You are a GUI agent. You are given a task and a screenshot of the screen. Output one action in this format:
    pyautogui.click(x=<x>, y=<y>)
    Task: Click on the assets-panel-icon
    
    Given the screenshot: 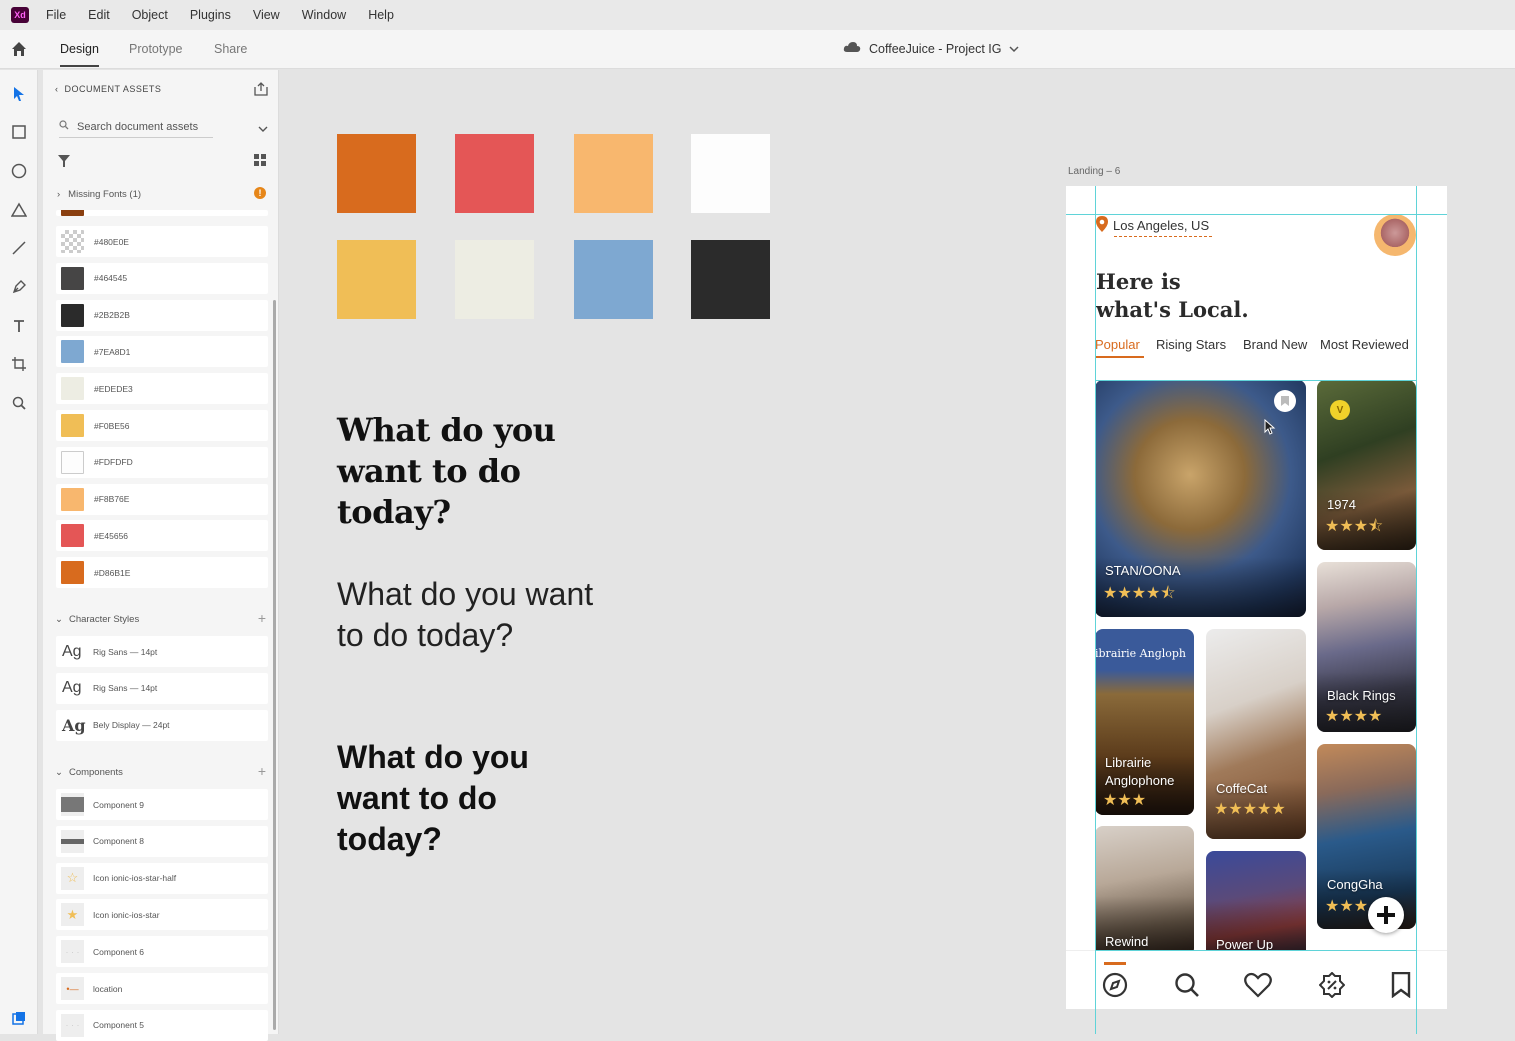 What is the action you would take?
    pyautogui.click(x=19, y=1018)
    